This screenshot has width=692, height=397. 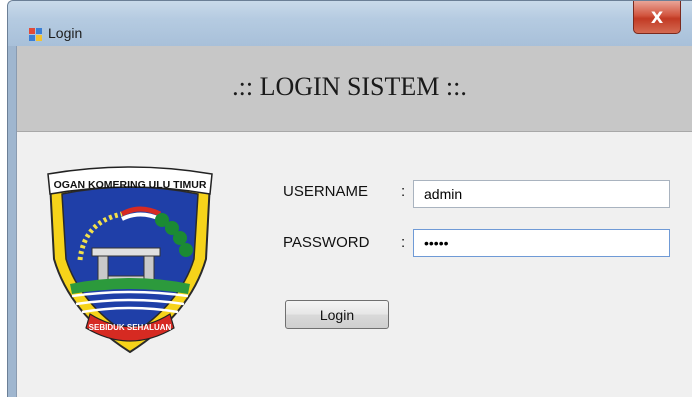 I want to click on login-button-label: Login, so click(x=337, y=314).